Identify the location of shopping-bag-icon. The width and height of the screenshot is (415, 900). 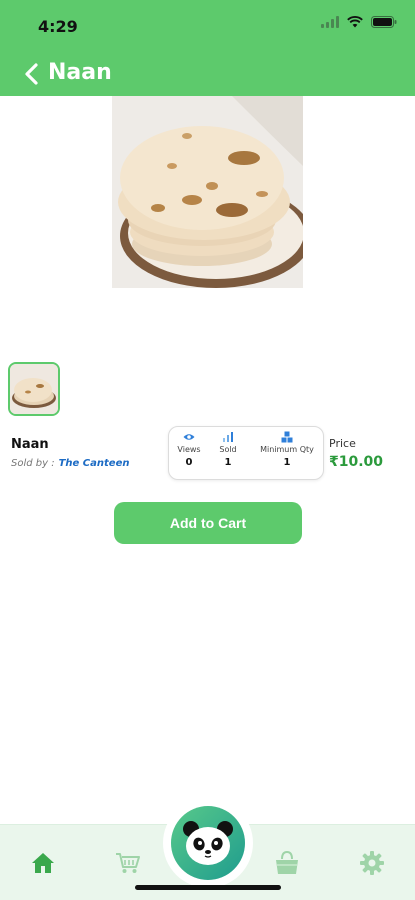
(287, 862).